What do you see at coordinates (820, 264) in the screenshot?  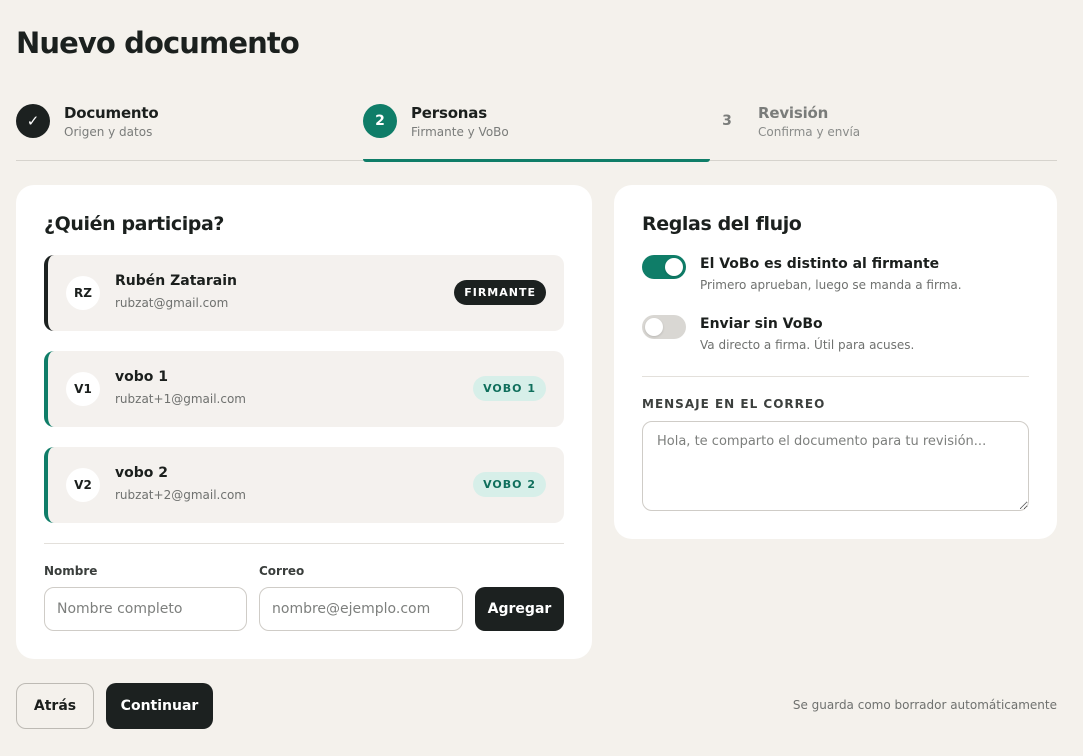 I see `rule-title: El VoBo es distinto al firmante` at bounding box center [820, 264].